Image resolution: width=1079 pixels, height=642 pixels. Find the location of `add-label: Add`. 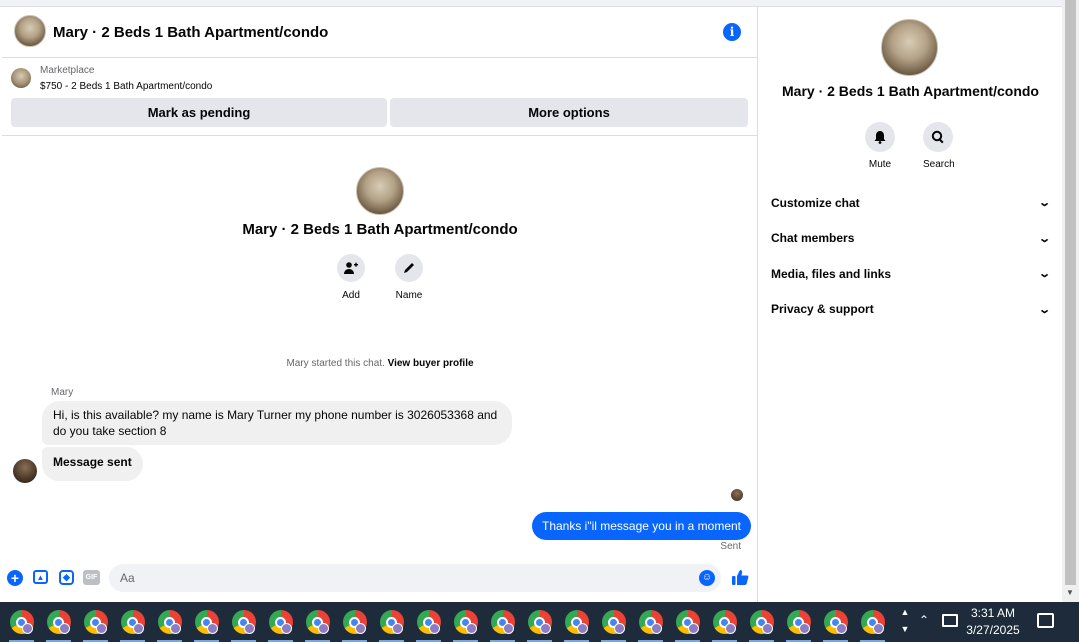

add-label: Add is located at coordinates (351, 295).